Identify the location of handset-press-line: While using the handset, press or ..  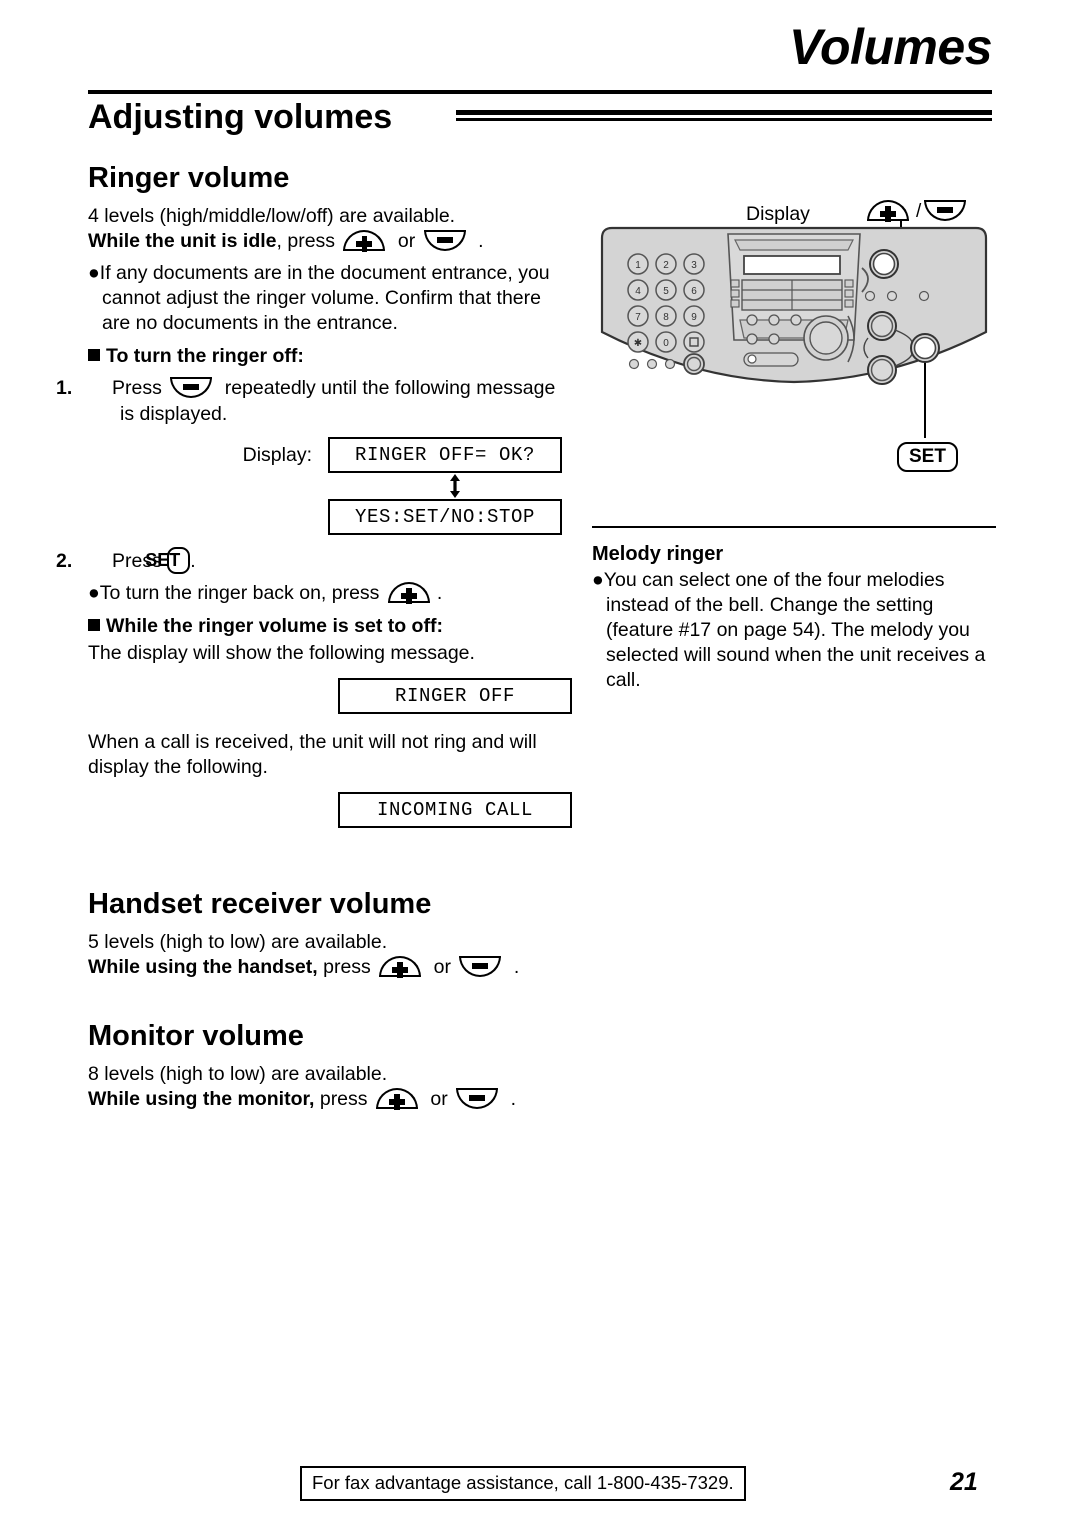
(330, 967).